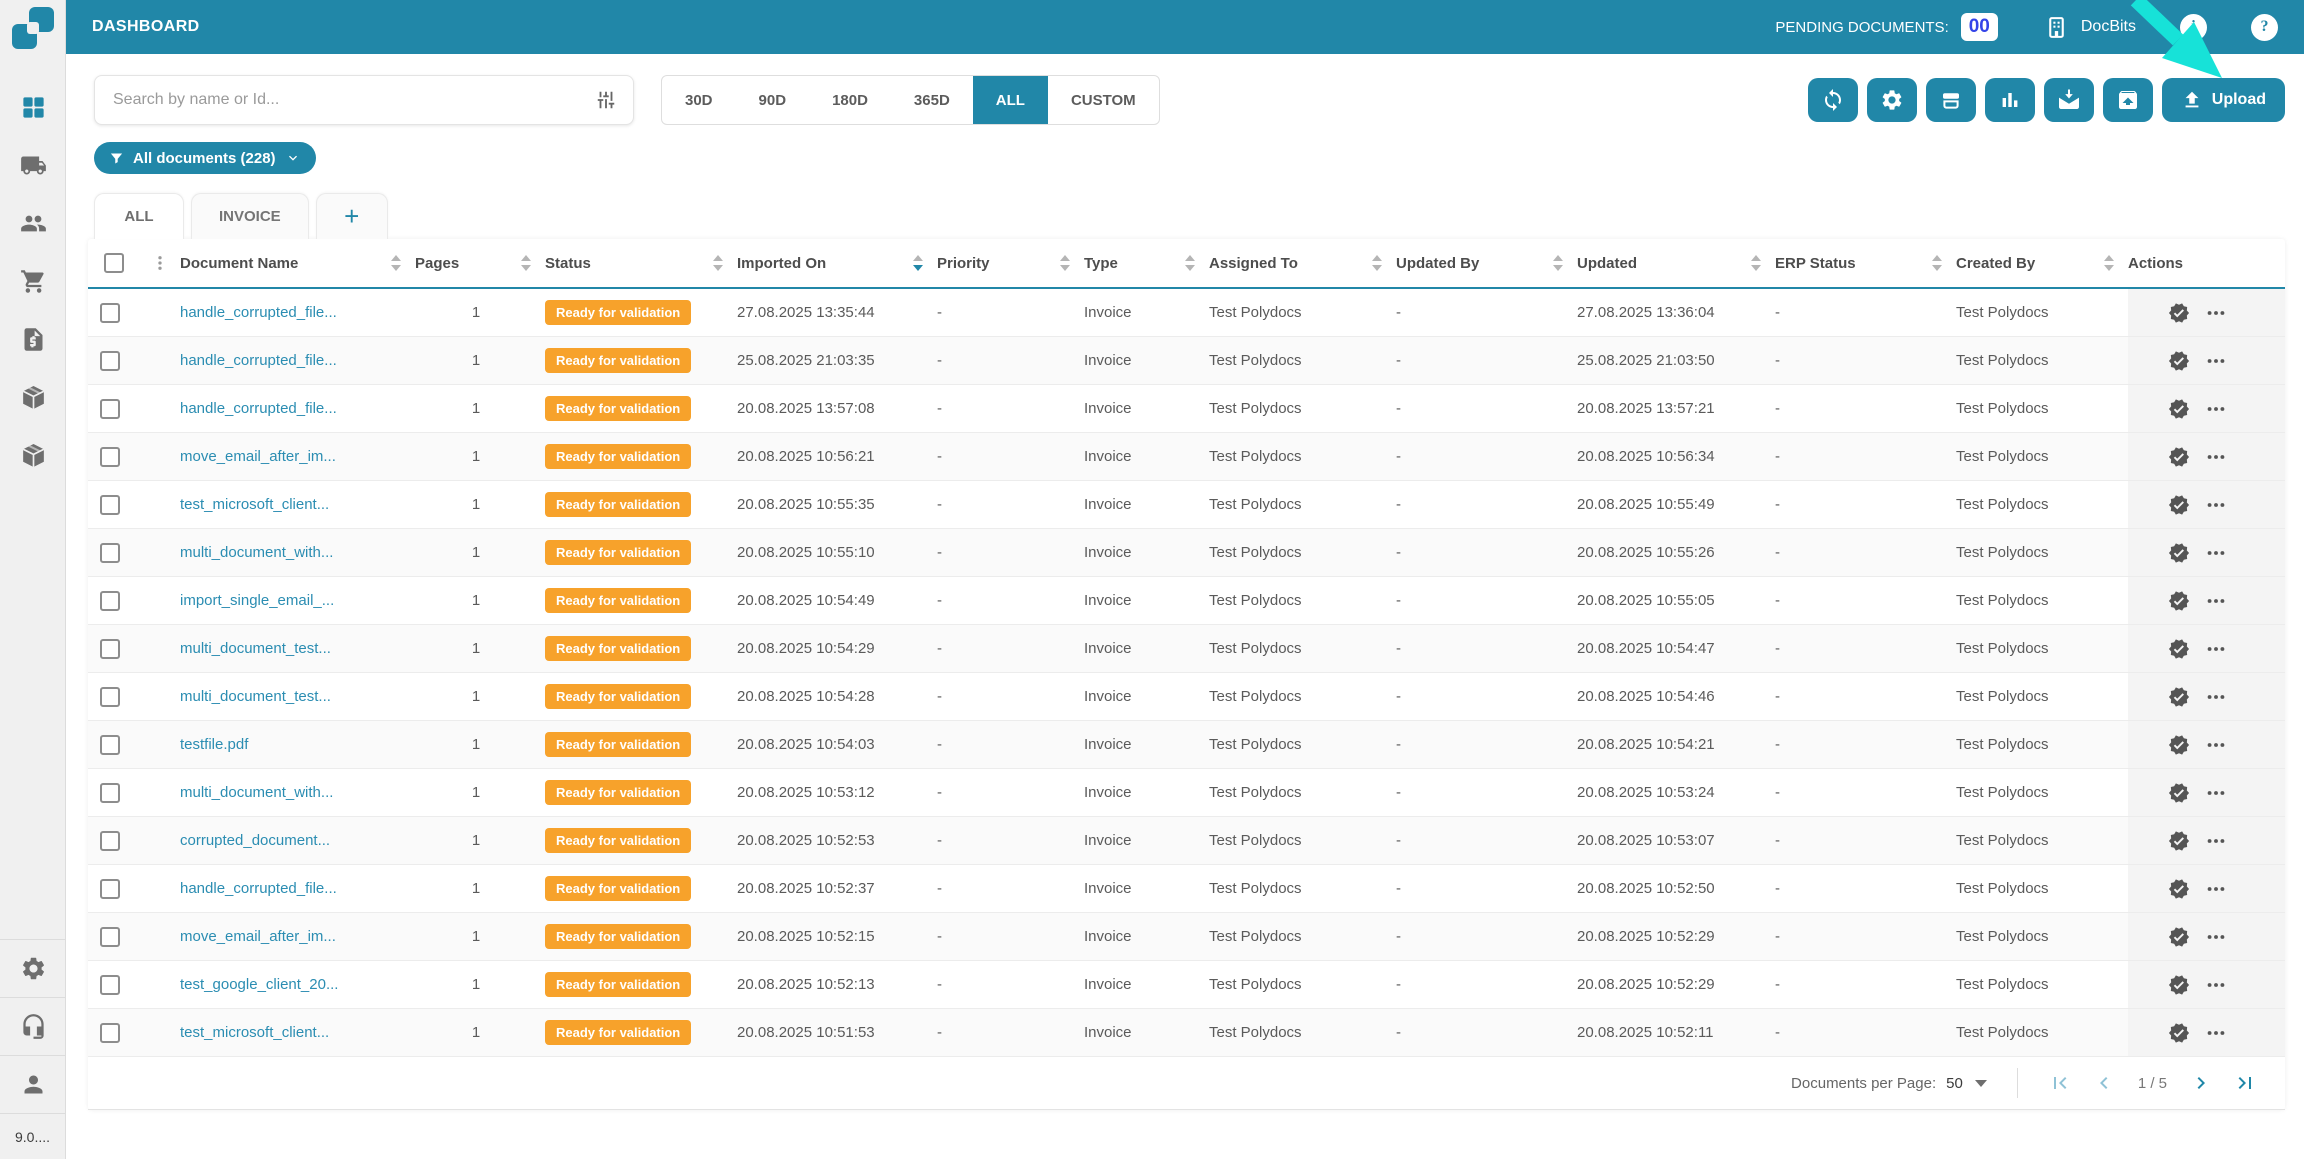  I want to click on sidebar-item-purchasing, so click(33, 281).